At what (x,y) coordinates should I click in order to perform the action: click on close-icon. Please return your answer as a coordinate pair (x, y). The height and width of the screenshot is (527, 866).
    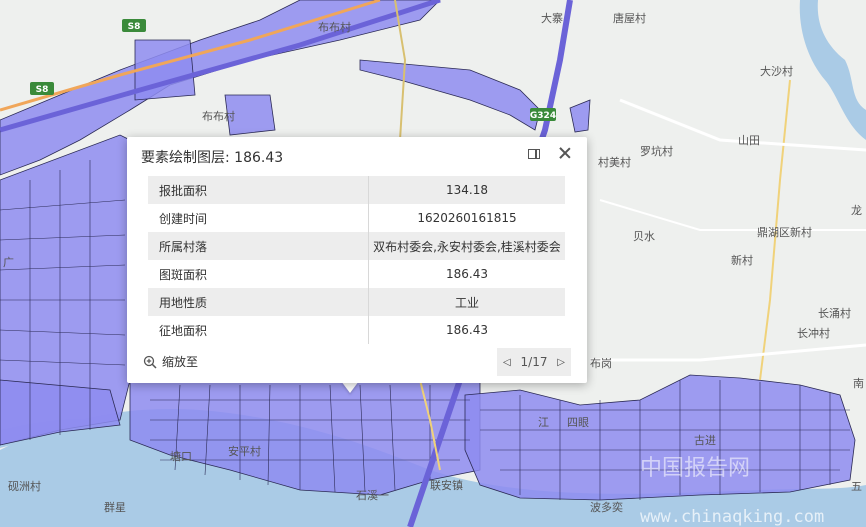
    Looking at the image, I should click on (565, 153).